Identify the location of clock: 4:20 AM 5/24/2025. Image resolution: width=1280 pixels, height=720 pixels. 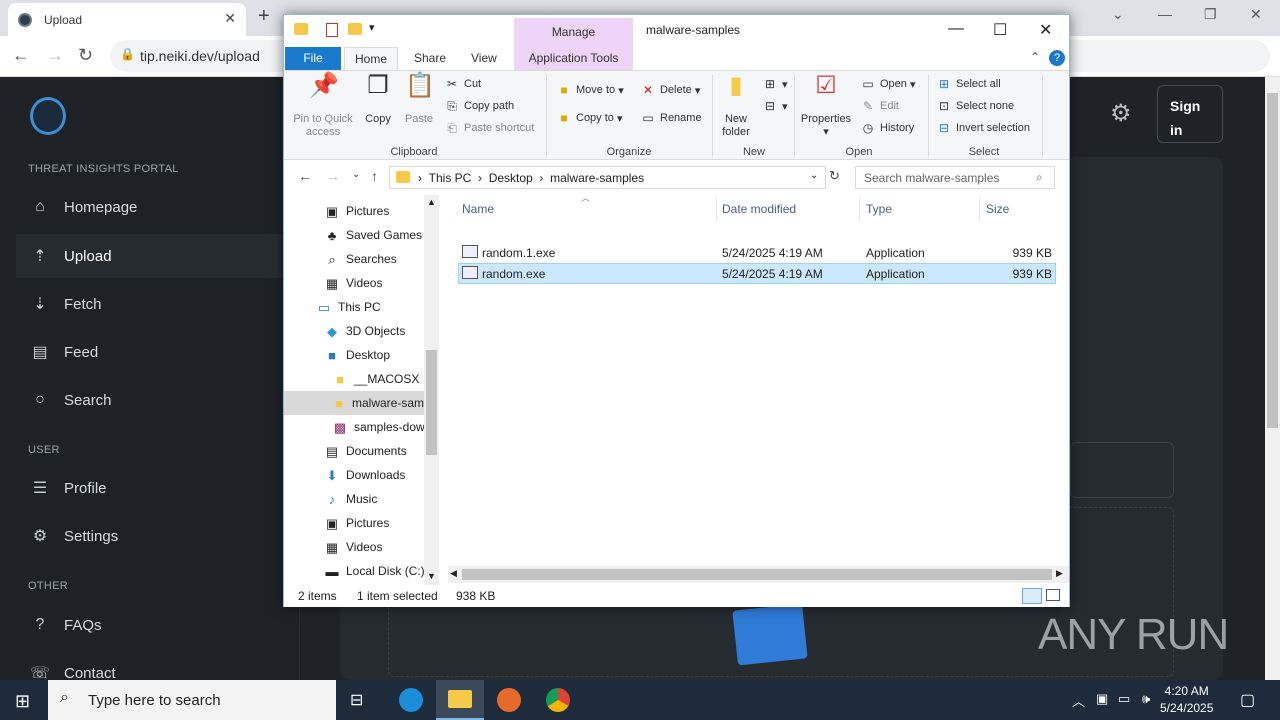
(1186, 700).